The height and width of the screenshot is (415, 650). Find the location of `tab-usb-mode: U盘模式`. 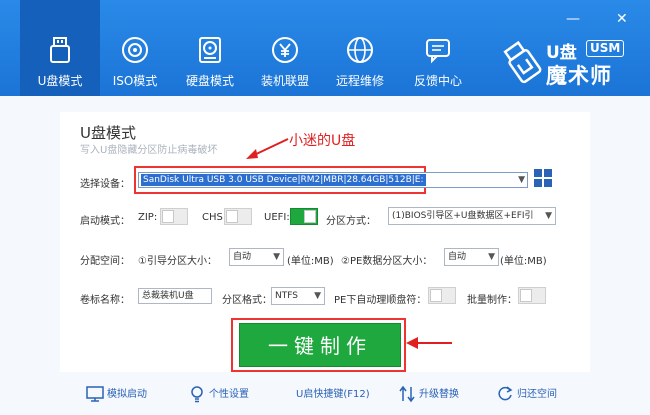

tab-usb-mode: U盘模式 is located at coordinates (60, 48).